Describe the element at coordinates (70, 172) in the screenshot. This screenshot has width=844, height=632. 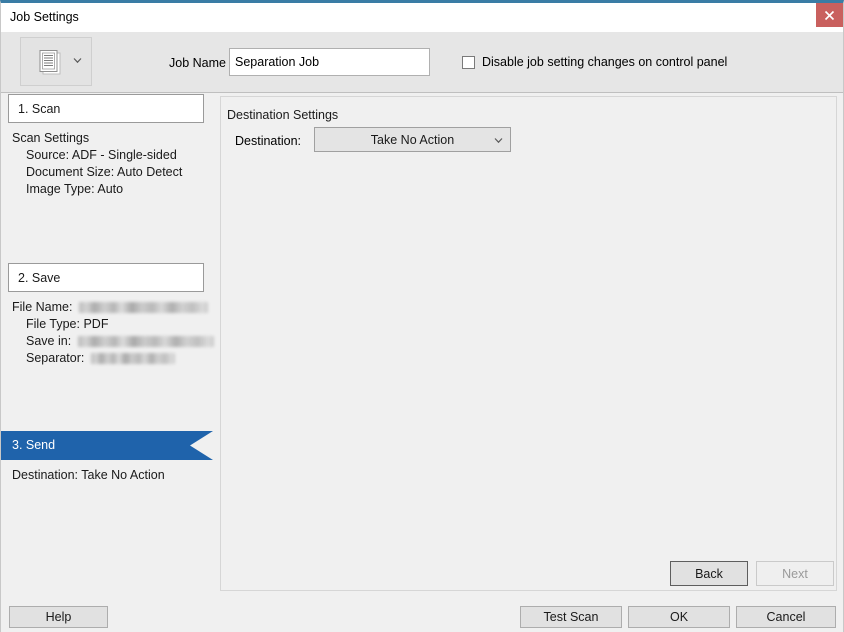
I see `scan-document-size-label: Document Size:` at that location.